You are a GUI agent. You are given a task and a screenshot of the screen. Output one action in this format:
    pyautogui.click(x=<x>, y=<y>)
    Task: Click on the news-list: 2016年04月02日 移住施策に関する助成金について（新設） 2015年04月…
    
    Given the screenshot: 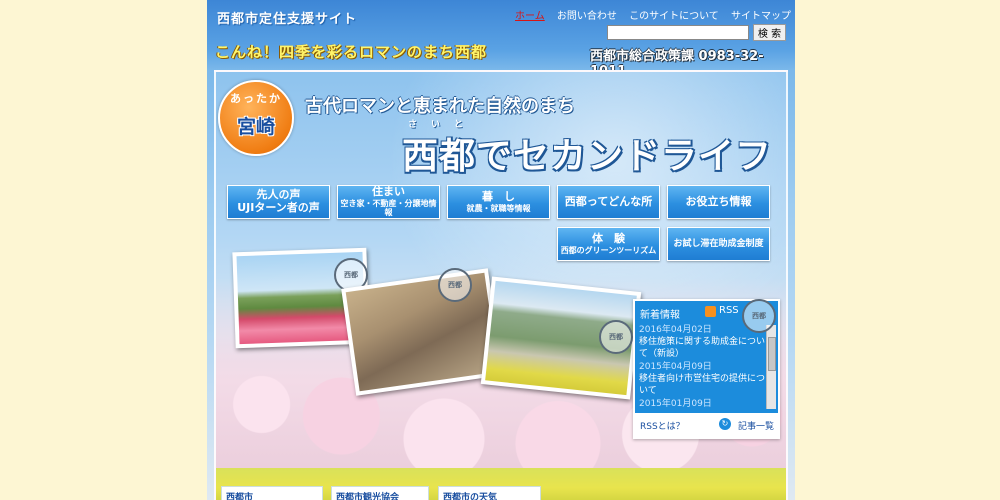 What is the action you would take?
    pyautogui.click(x=708, y=366)
    